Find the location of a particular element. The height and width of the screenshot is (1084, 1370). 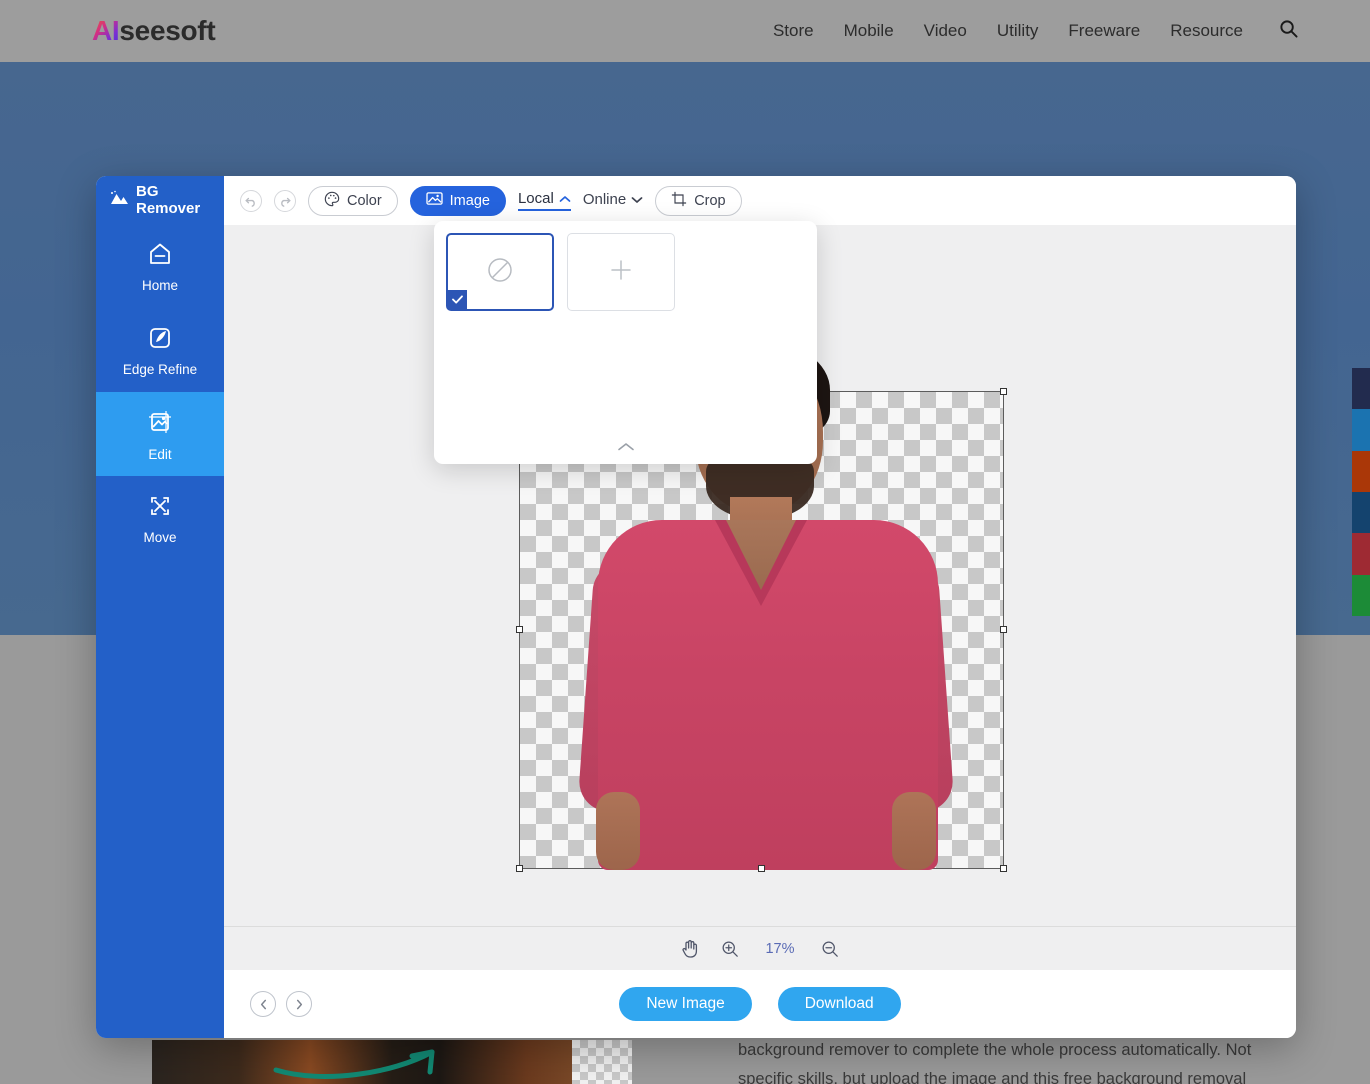

aiseesoft-logo: AI seesoft is located at coordinates (154, 31).